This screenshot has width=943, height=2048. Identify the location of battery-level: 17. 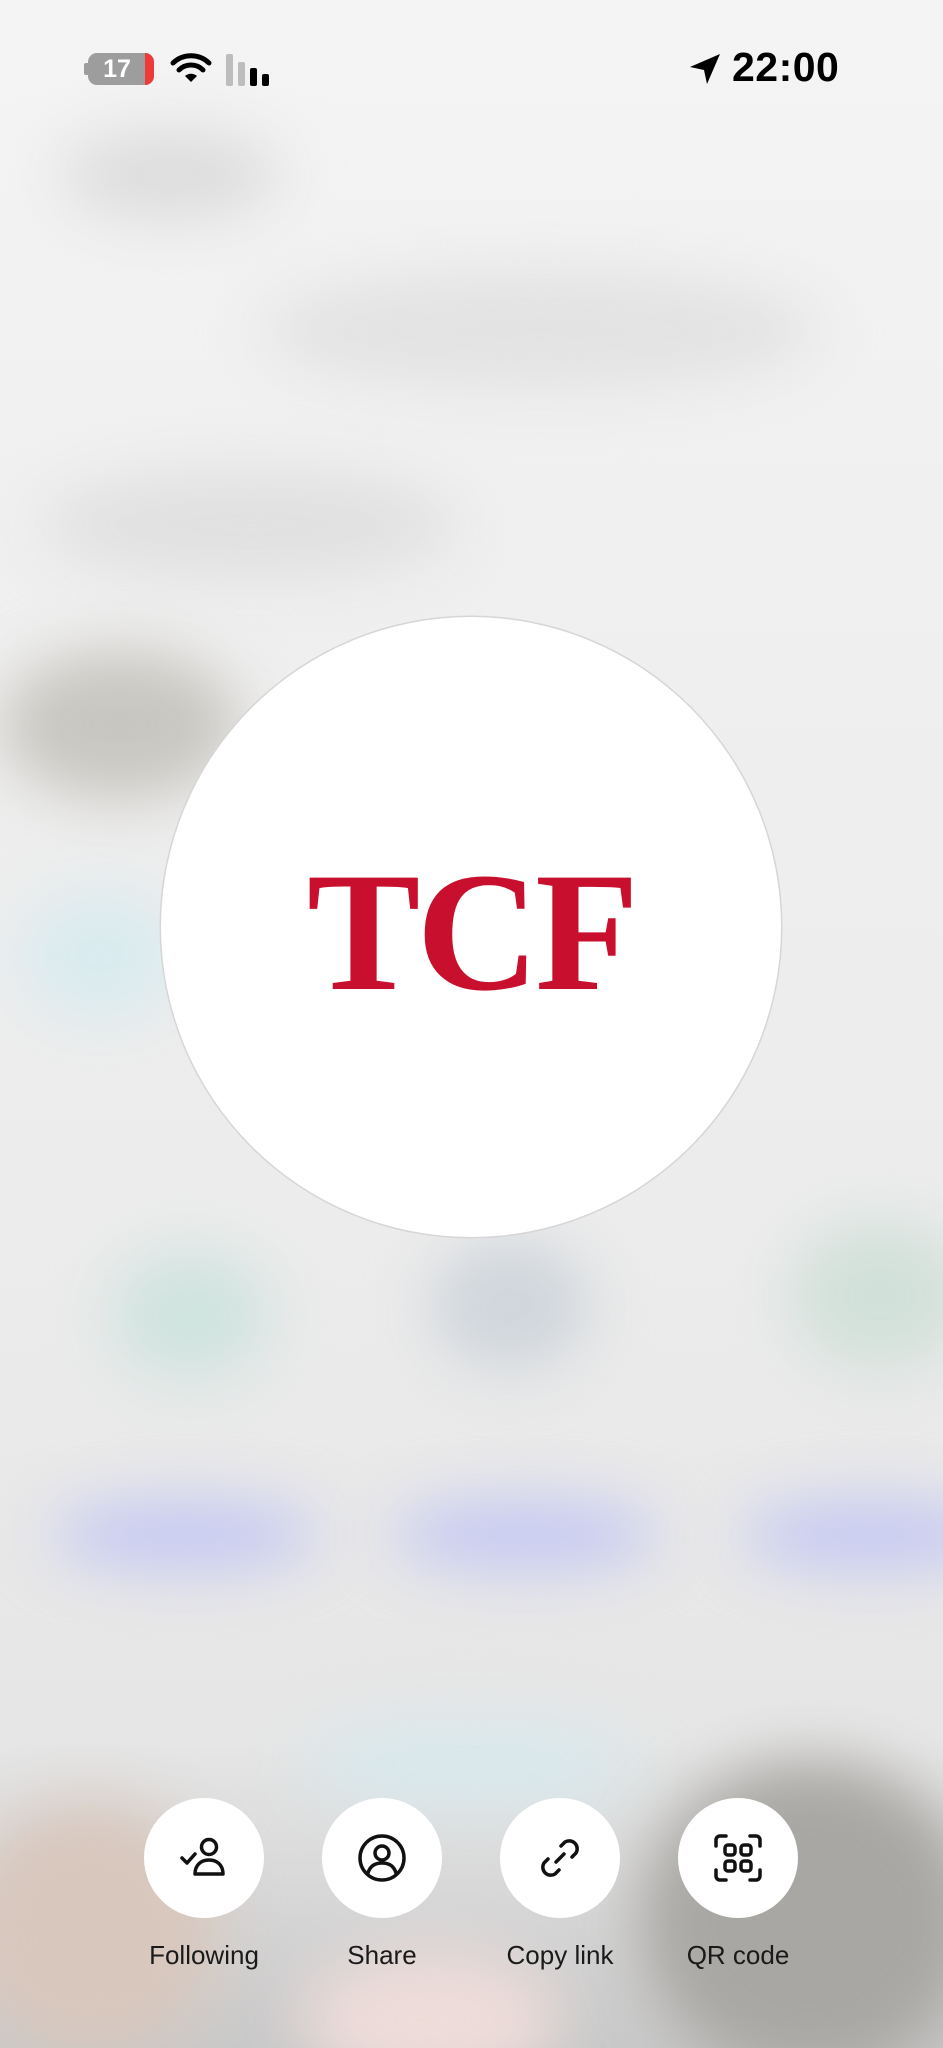
(117, 69).